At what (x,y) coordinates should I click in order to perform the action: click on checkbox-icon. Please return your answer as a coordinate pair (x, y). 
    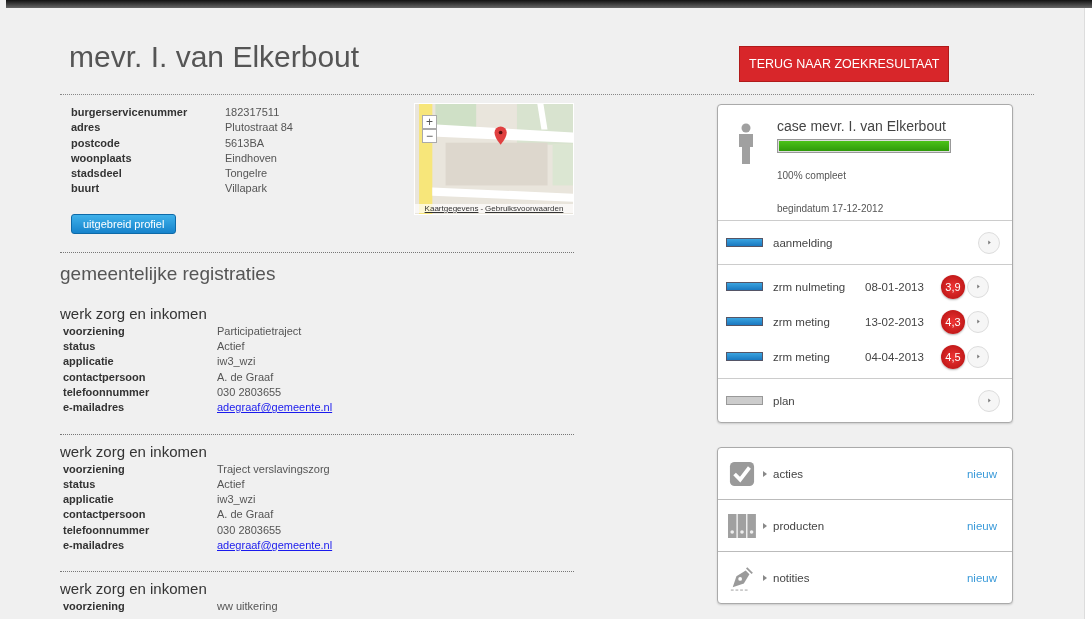
    Looking at the image, I should click on (742, 473).